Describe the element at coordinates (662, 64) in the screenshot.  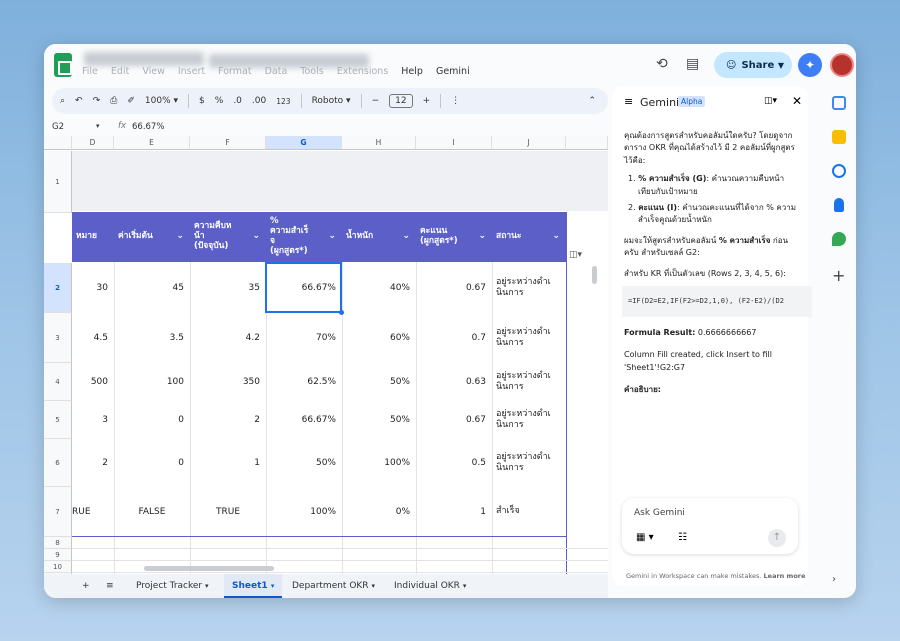
I see `history-icon: ⟲` at that location.